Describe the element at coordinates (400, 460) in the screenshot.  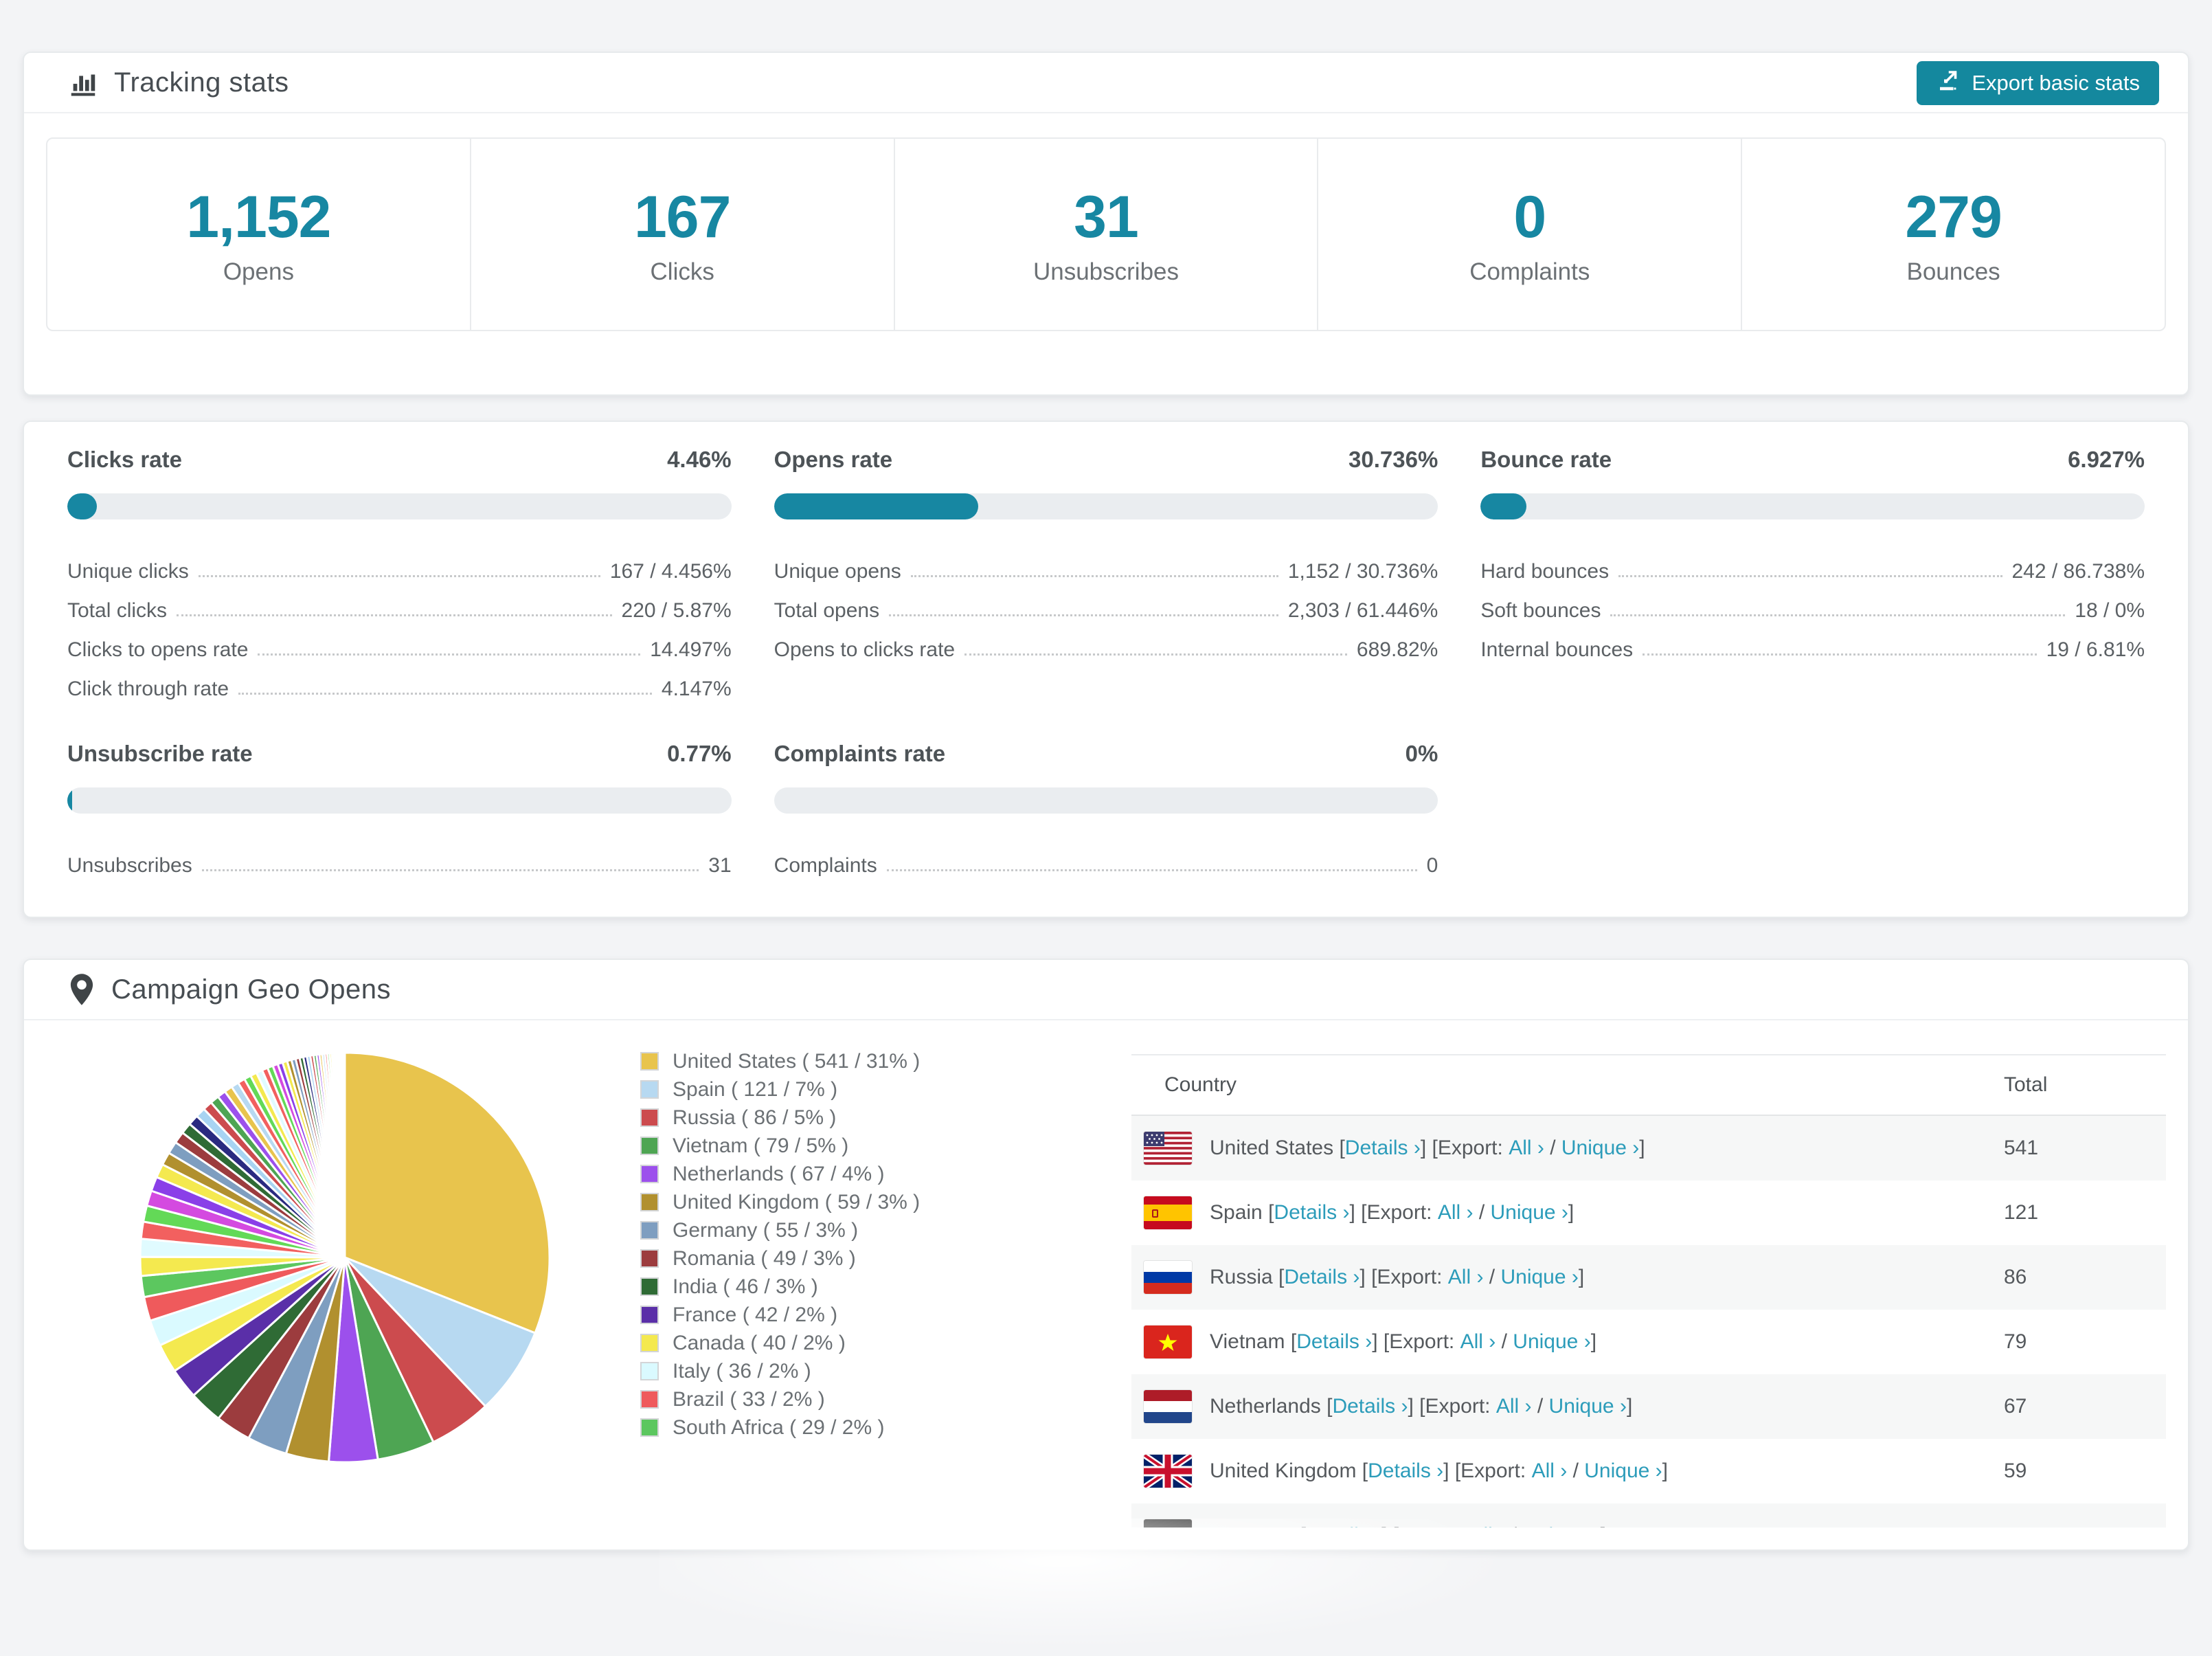
I see `rate-head: Clicks rate 4.46%` at that location.